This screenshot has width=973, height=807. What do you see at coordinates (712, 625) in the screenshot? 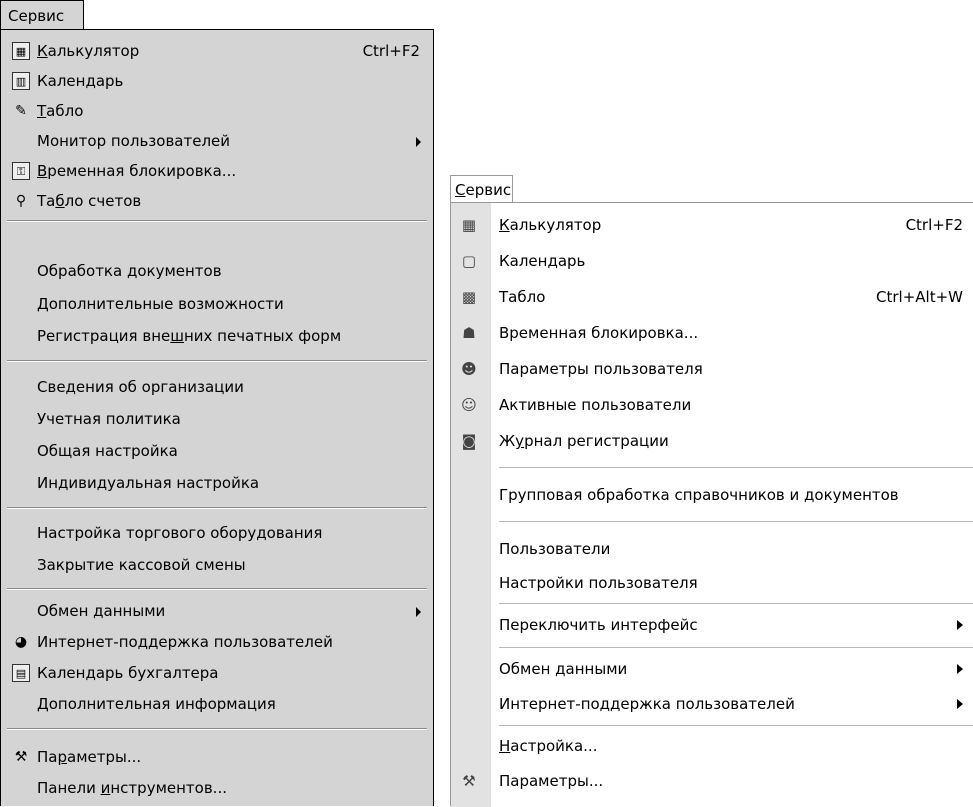
I see `menu2-item-switch-interface: Переключить интерфейс` at bounding box center [712, 625].